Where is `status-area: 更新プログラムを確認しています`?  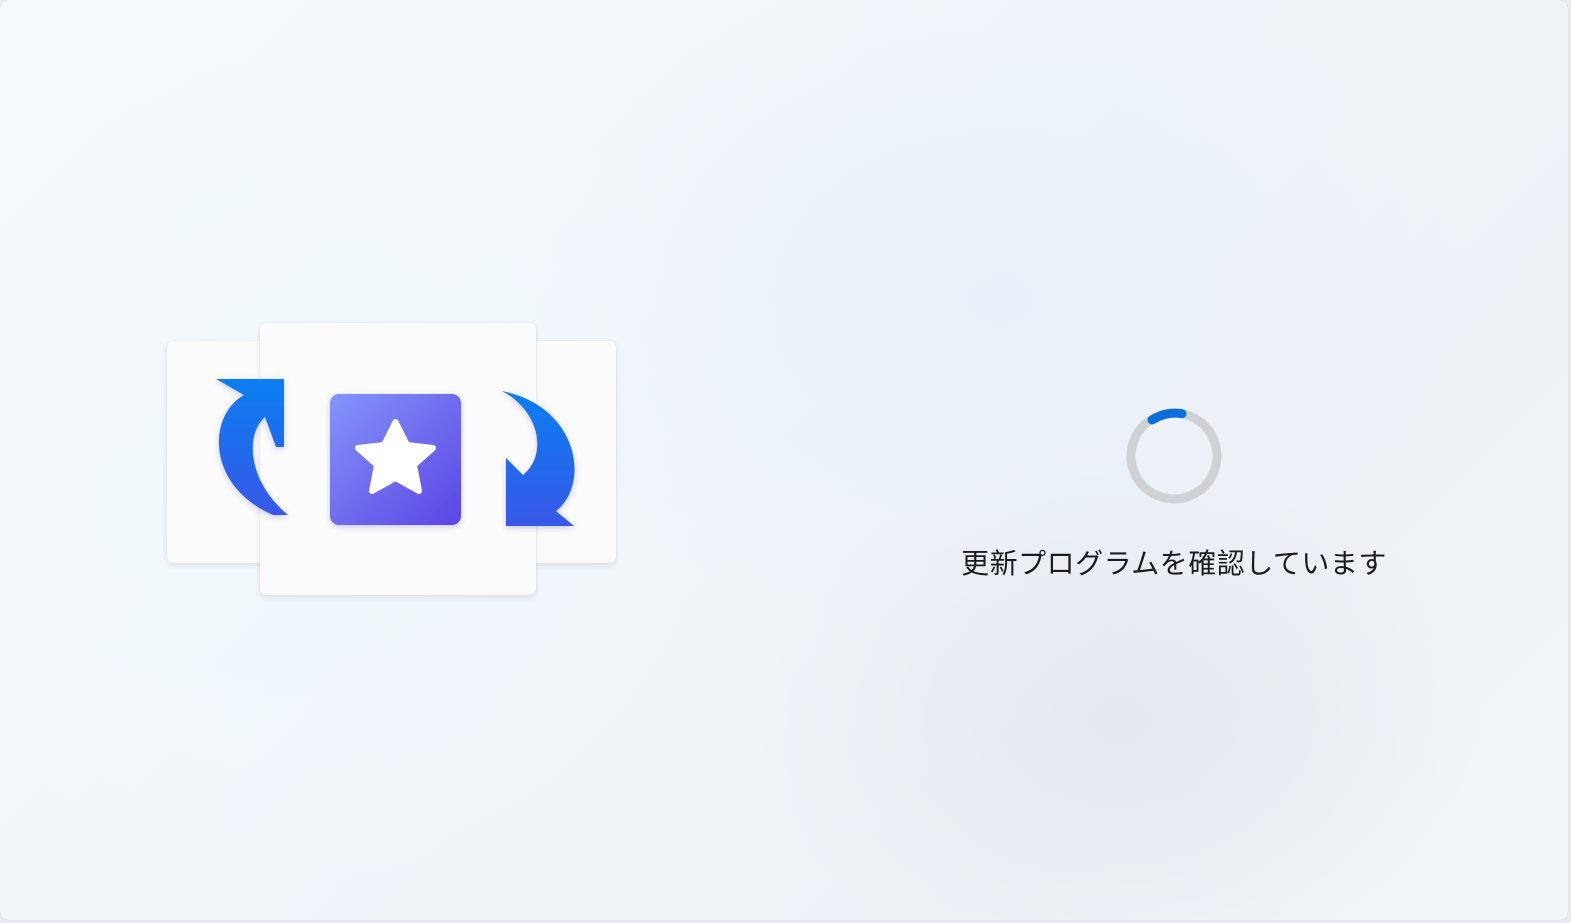
status-area: 更新プログラムを確認しています is located at coordinates (1174, 500).